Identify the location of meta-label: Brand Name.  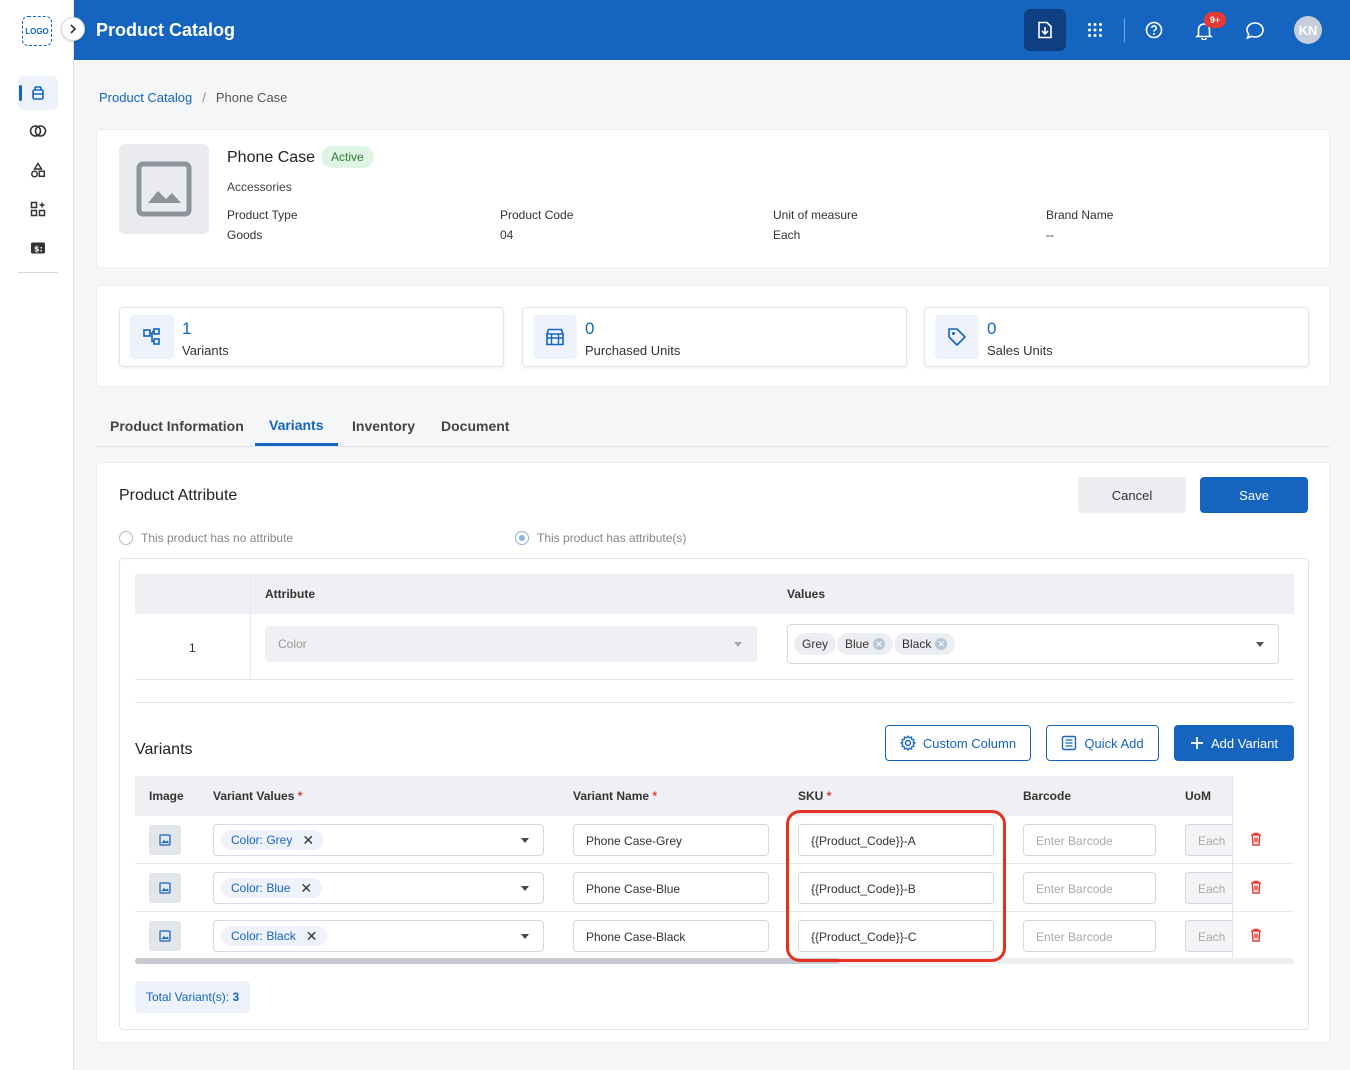
(1080, 215).